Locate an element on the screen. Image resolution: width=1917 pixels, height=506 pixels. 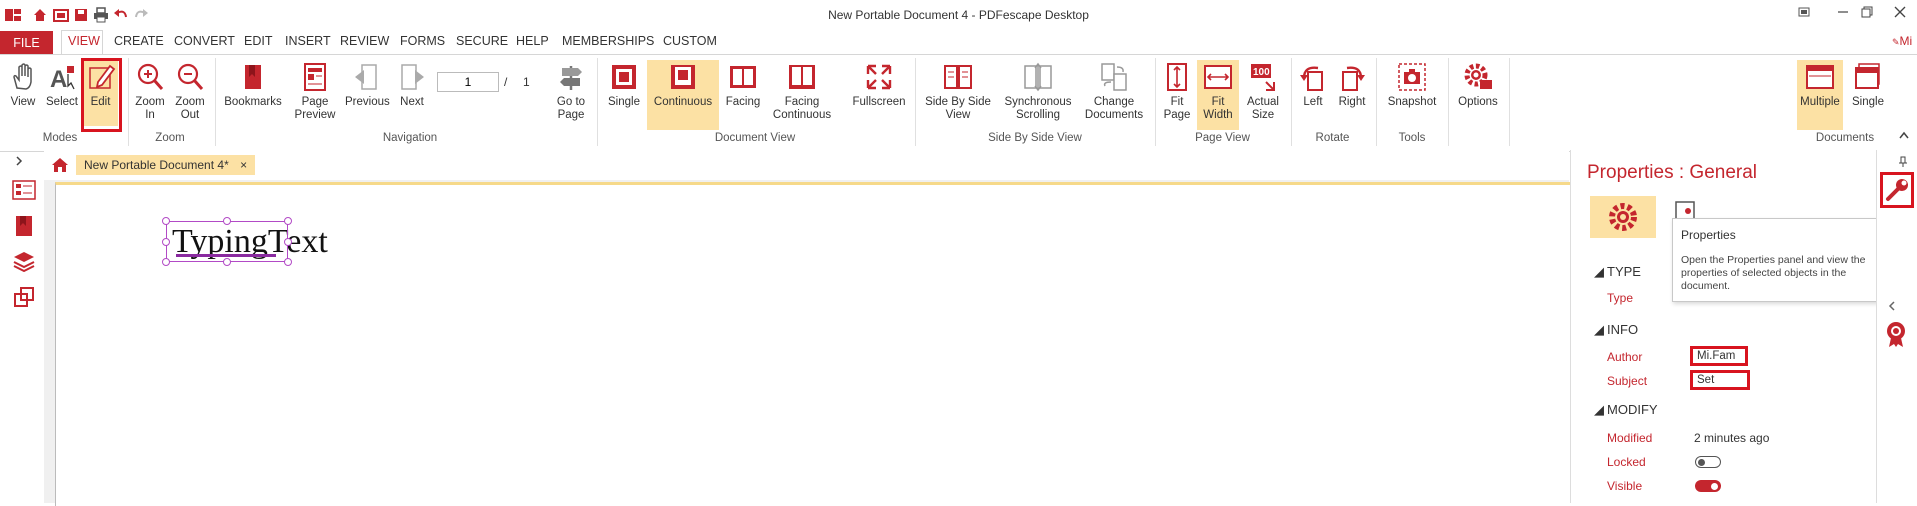
fit-width-button: Fit Width is located at coordinates (1218, 95).